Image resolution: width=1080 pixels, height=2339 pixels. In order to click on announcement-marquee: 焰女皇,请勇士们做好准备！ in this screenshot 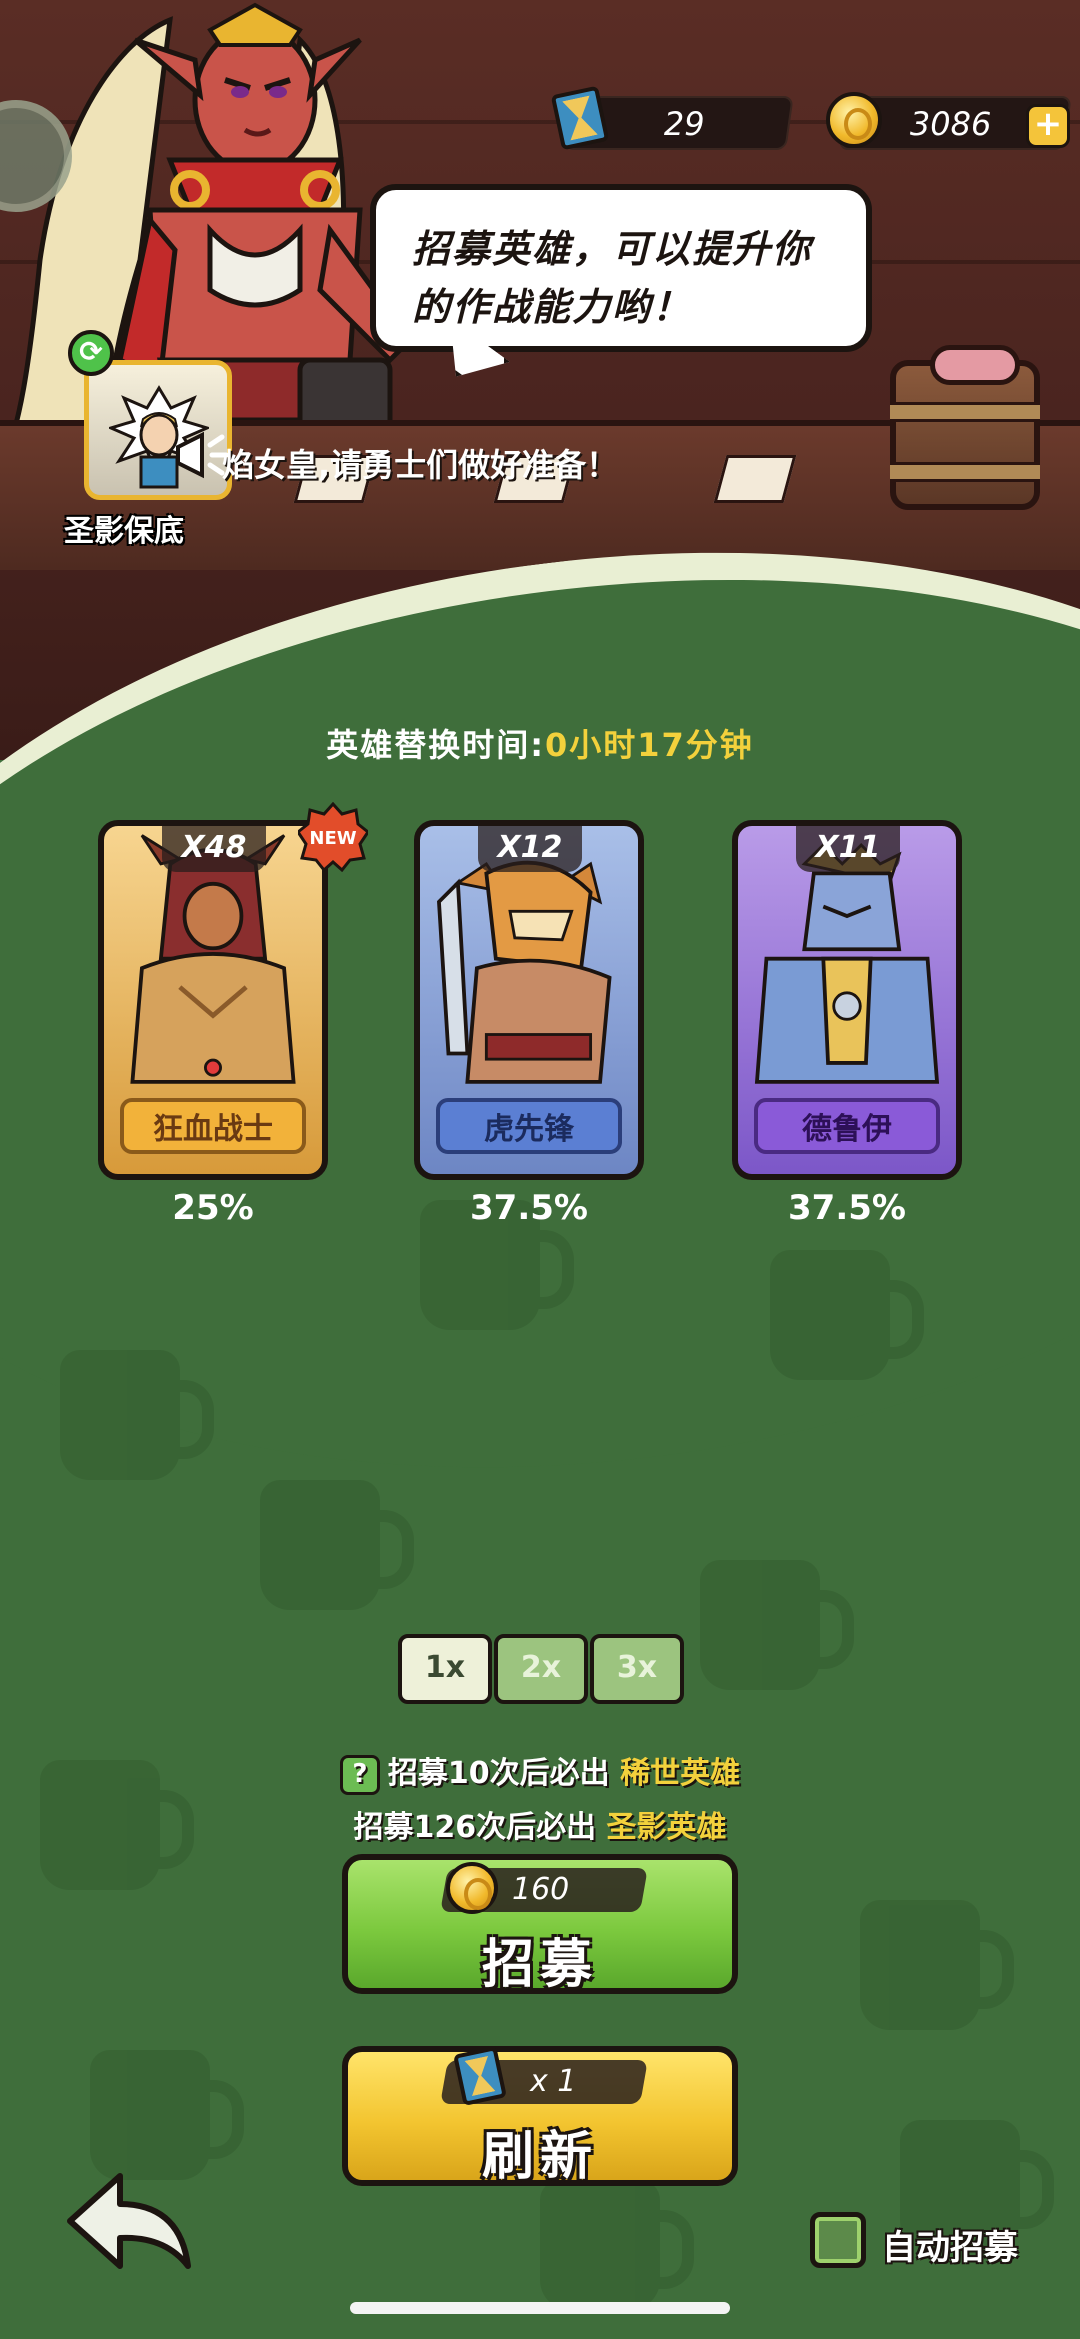, I will do `click(420, 465)`.